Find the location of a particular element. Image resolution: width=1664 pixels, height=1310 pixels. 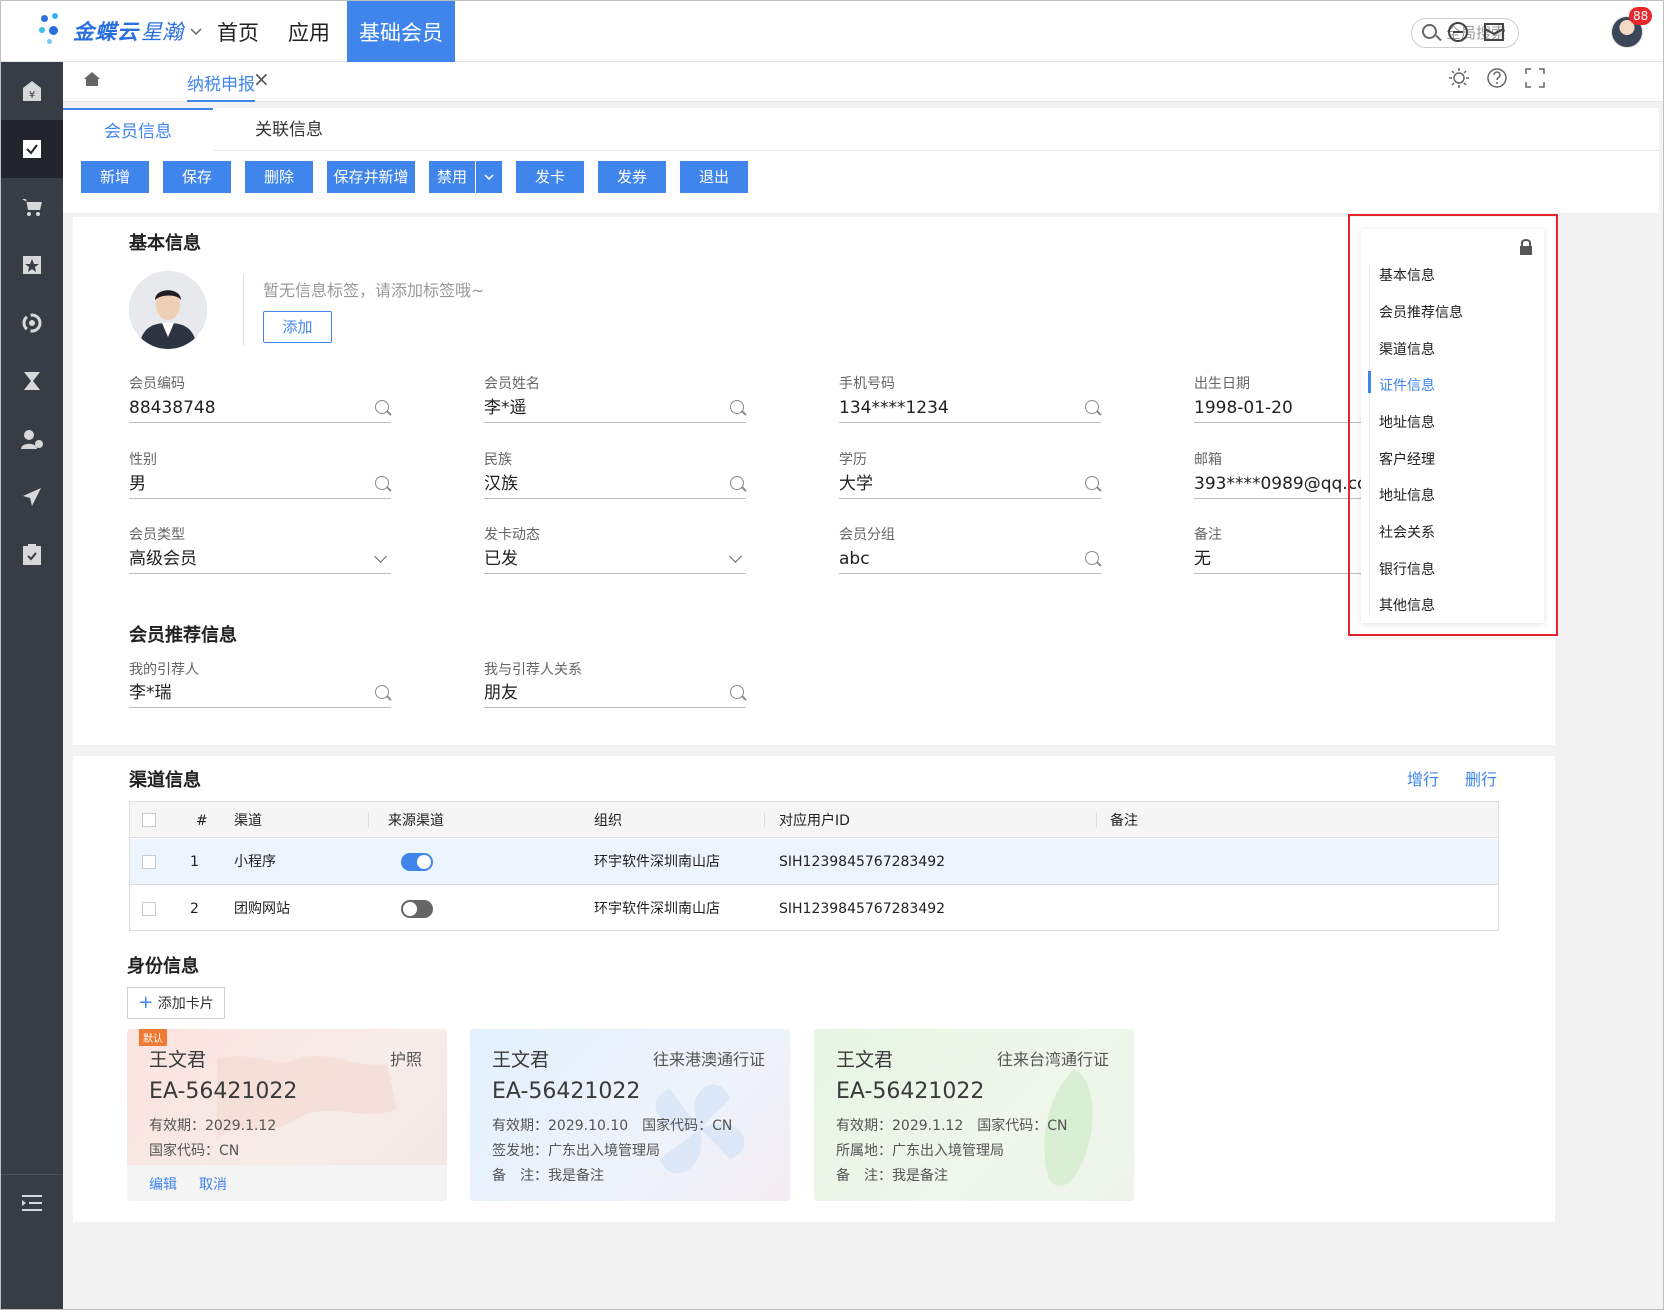

field-label: 民族 is located at coordinates (498, 460).